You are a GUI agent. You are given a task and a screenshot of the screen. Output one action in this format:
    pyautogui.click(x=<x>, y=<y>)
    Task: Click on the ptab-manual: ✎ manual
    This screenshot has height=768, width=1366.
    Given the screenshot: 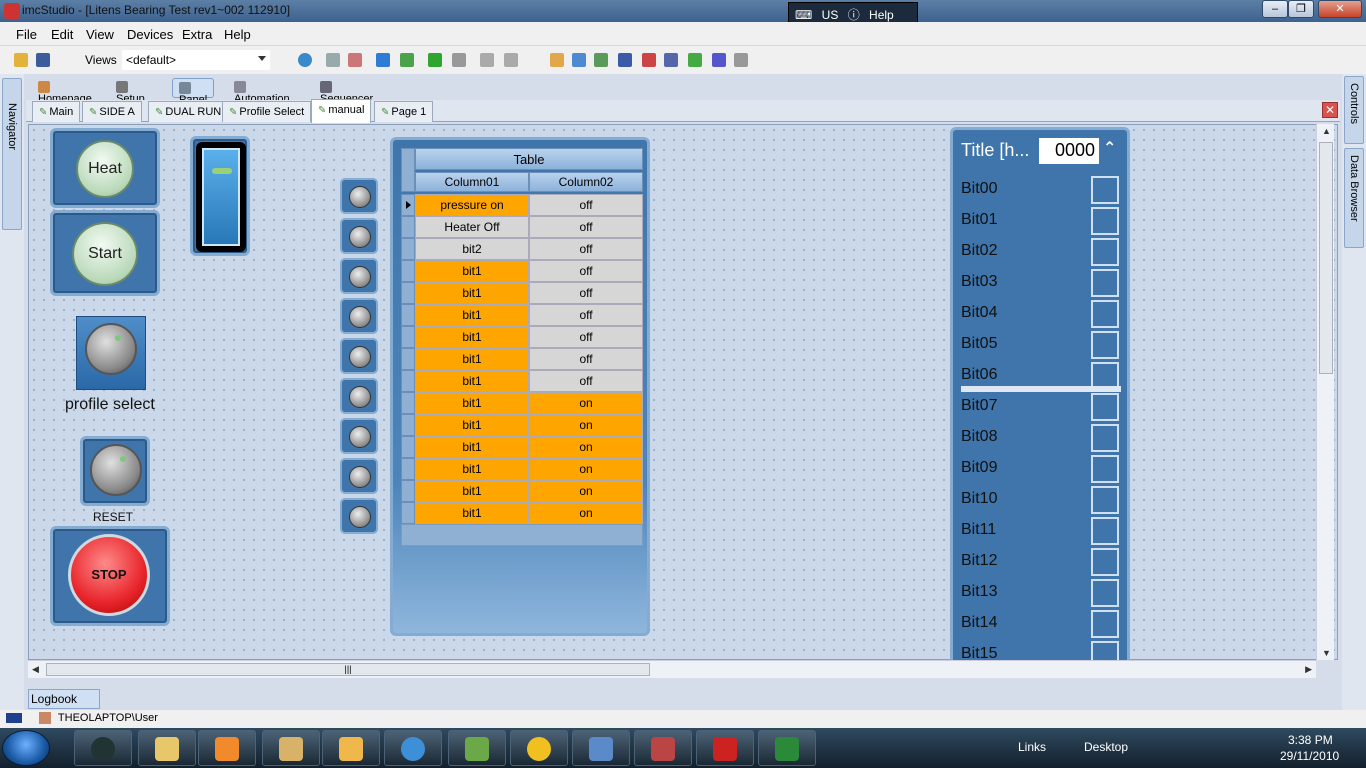 What is the action you would take?
    pyautogui.click(x=341, y=111)
    